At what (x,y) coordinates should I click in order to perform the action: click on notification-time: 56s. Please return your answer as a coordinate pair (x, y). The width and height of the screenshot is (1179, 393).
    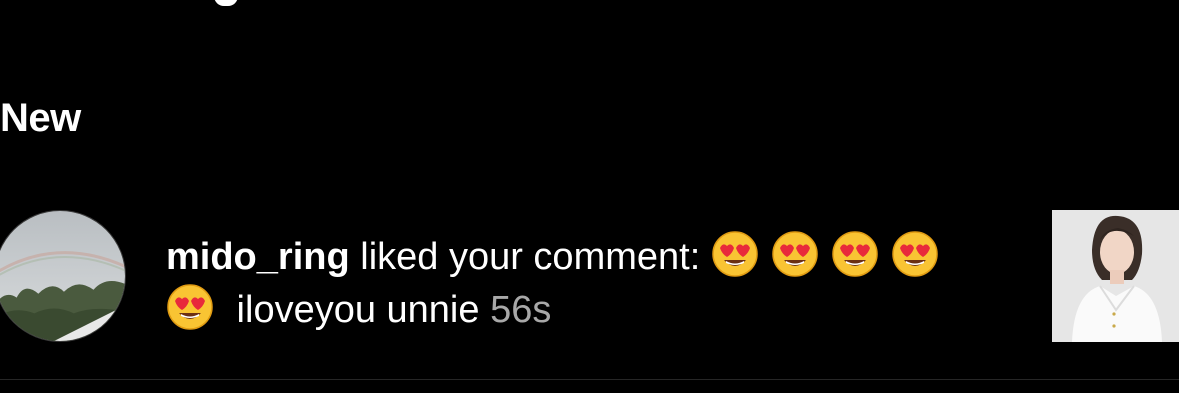
    Looking at the image, I should click on (521, 310).